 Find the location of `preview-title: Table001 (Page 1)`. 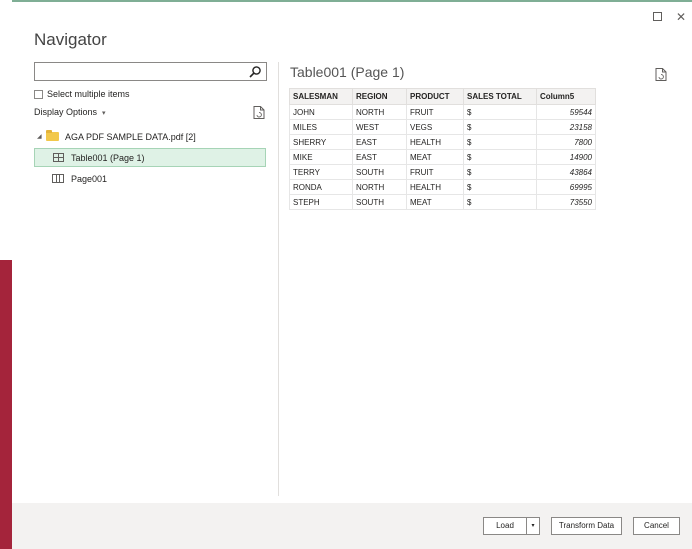

preview-title: Table001 (Page 1) is located at coordinates (347, 72).